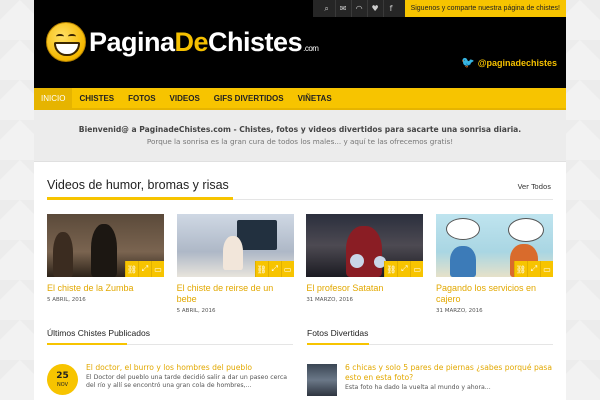  Describe the element at coordinates (235, 294) in the screenshot. I see `video-title: El chiste de reirse de un bebe` at that location.